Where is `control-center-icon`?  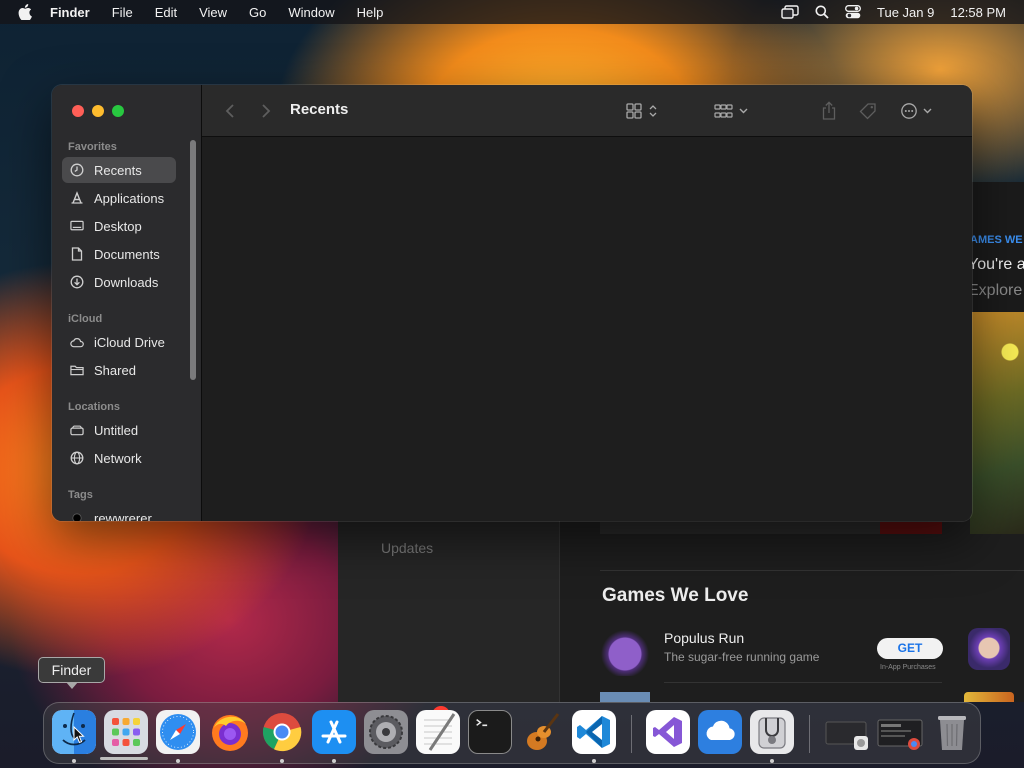 control-center-icon is located at coordinates (853, 12).